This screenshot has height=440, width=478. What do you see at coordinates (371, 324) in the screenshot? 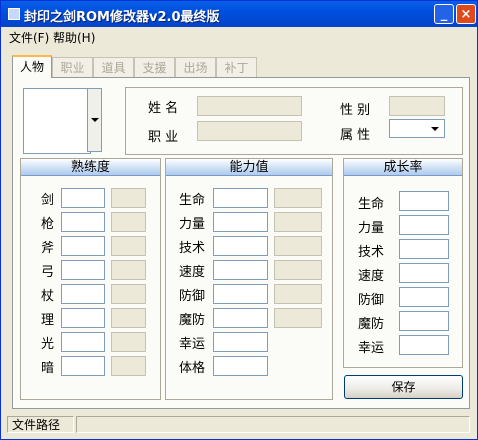
I see `growth-label: 魔防` at bounding box center [371, 324].